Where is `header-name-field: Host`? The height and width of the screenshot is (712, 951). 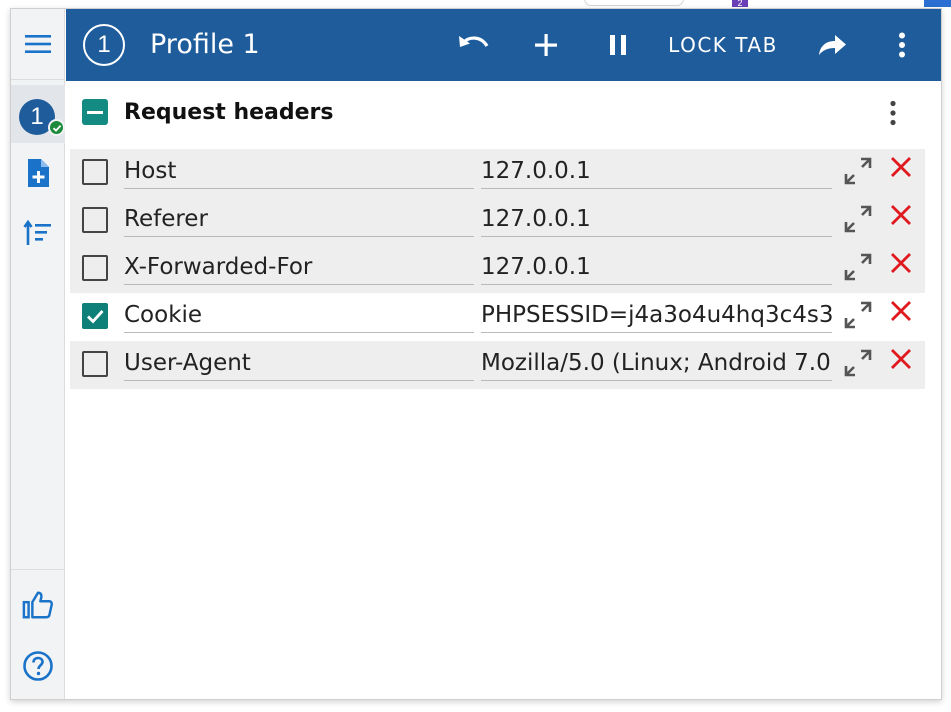 header-name-field: Host is located at coordinates (299, 170).